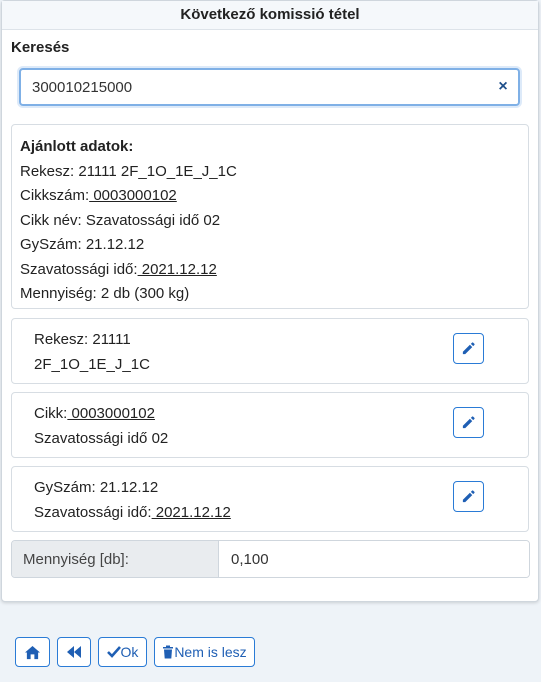 Image resolution: width=541 pixels, height=682 pixels. I want to click on panel-title: Következő komissió tétel, so click(270, 15).